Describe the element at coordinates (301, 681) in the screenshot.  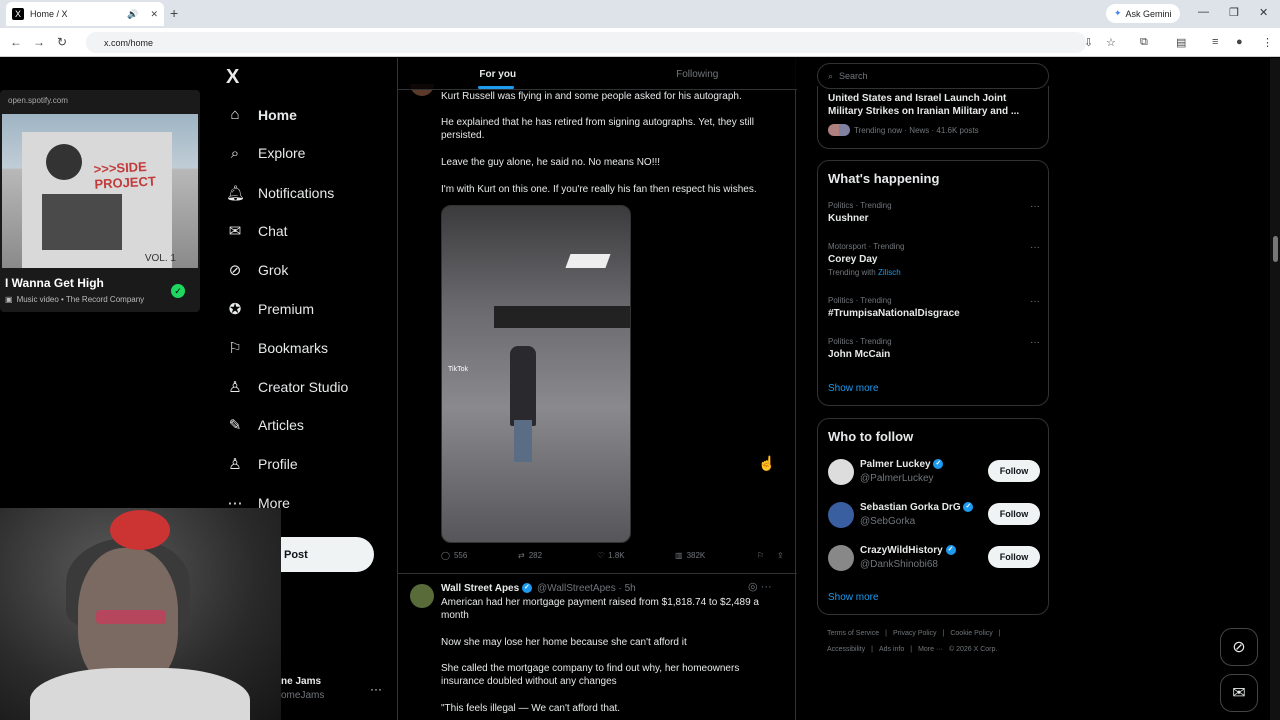
I see `account-name: ne Jams` at that location.